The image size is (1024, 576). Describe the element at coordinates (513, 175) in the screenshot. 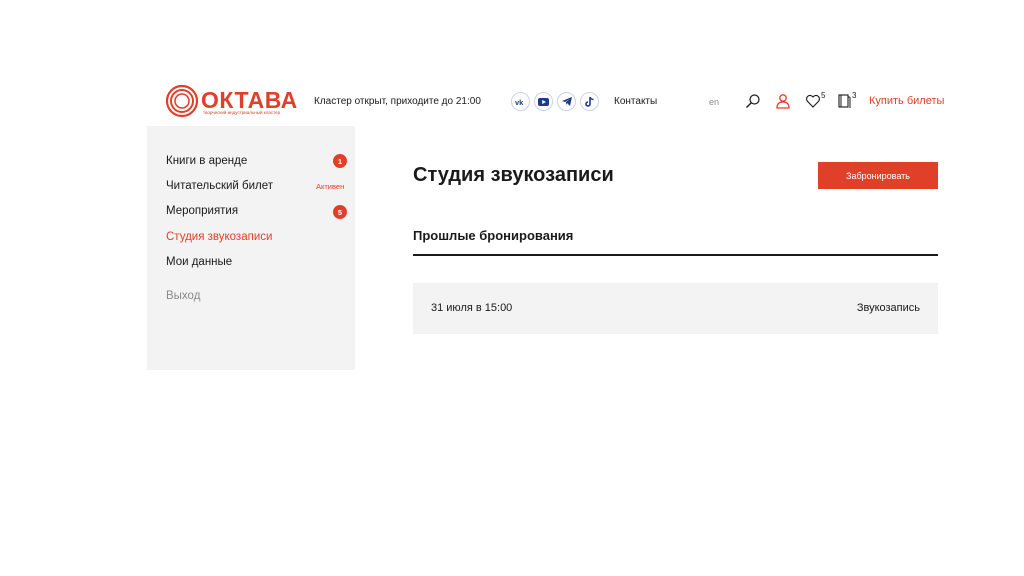

I see `page-title: Студия звукозаписи` at that location.